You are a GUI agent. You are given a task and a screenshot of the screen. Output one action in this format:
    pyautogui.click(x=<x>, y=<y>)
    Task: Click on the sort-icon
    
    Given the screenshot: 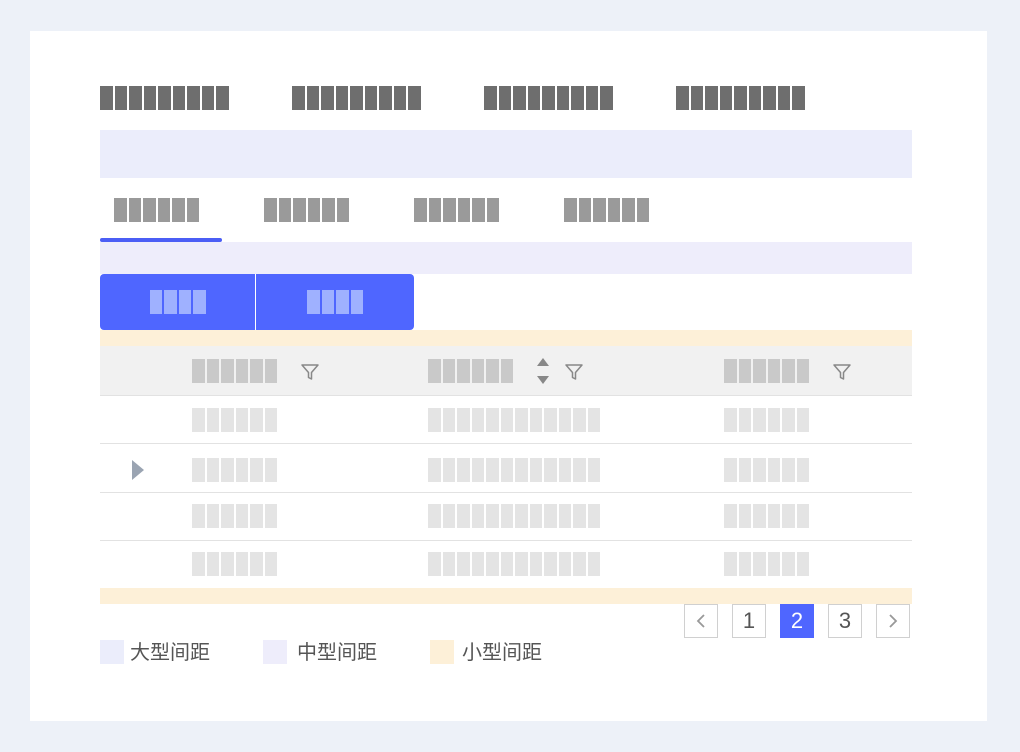 What is the action you would take?
    pyautogui.click(x=543, y=371)
    